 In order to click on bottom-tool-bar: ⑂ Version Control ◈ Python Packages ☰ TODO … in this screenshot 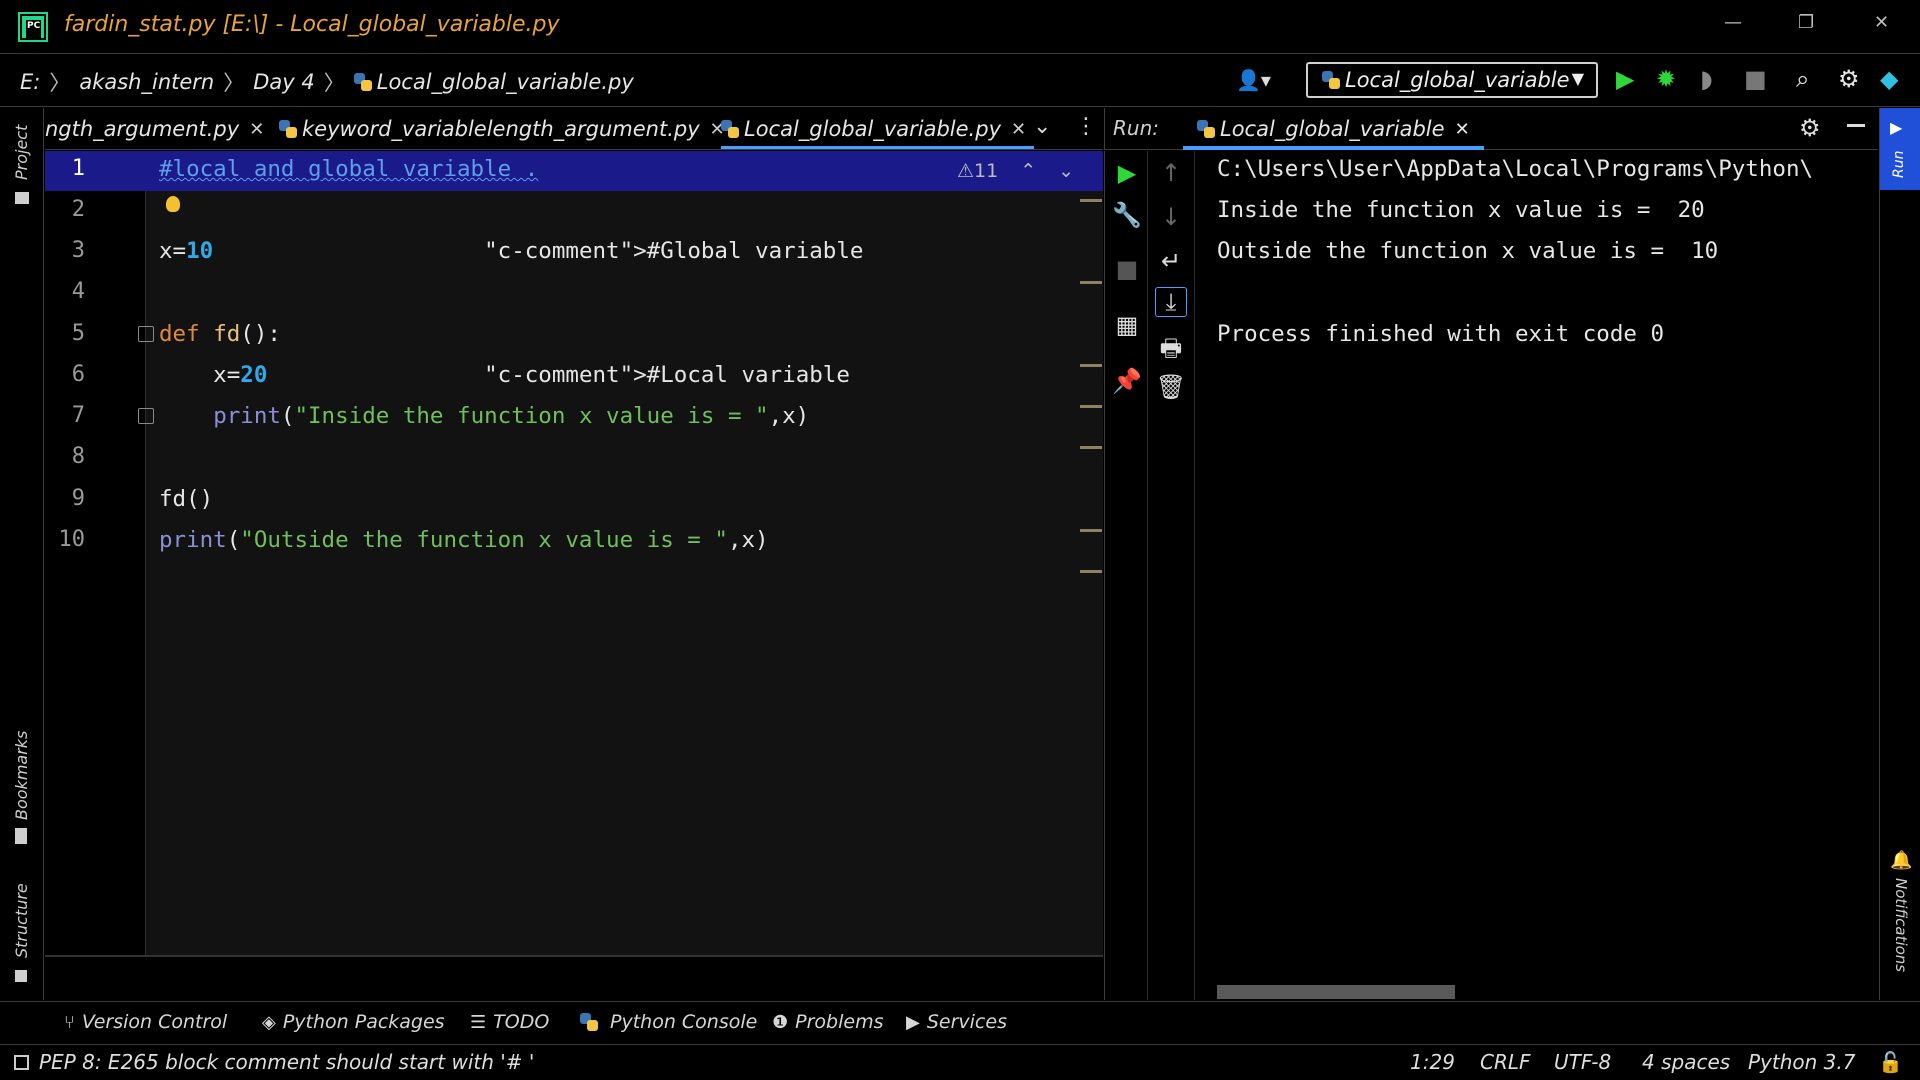, I will do `click(960, 1023)`.